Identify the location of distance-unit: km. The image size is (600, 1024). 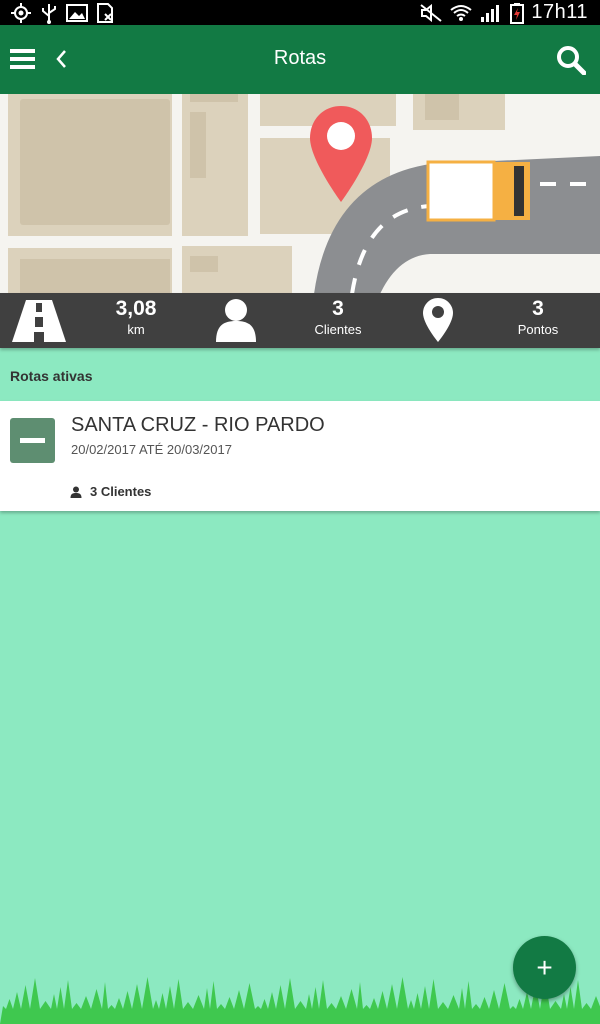
(136, 329).